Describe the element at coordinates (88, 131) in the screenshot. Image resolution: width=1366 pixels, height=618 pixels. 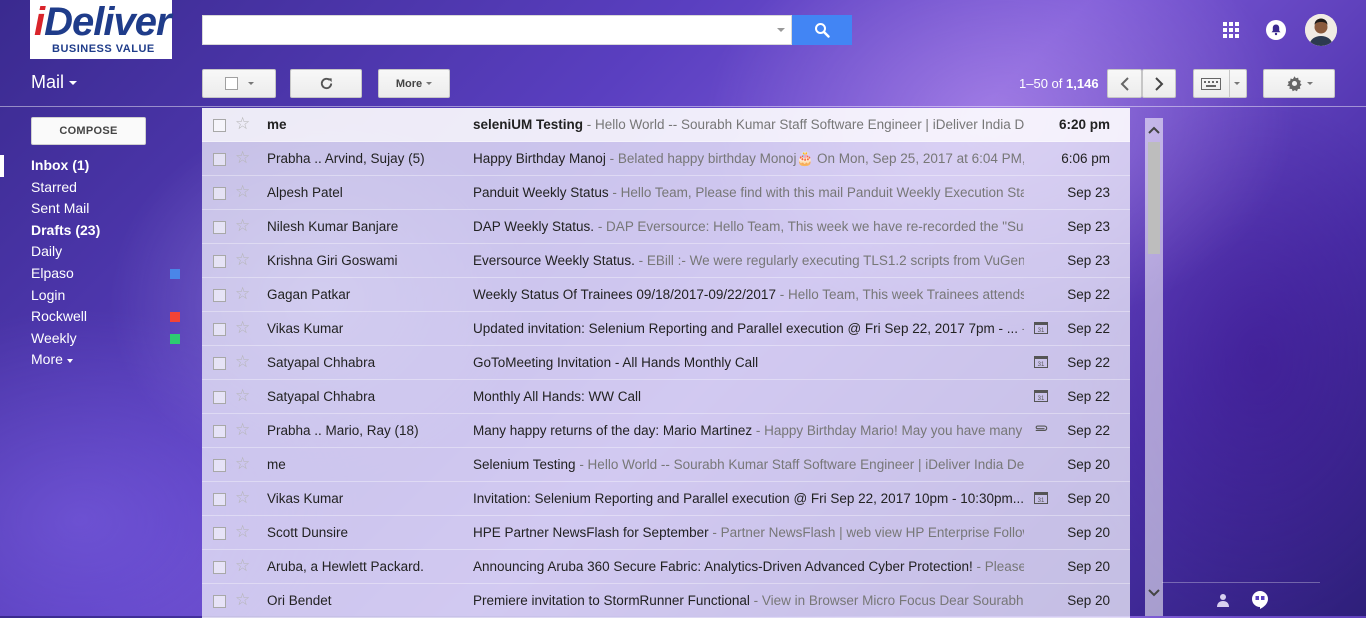
I see `compose-button: COMPOSE` at that location.